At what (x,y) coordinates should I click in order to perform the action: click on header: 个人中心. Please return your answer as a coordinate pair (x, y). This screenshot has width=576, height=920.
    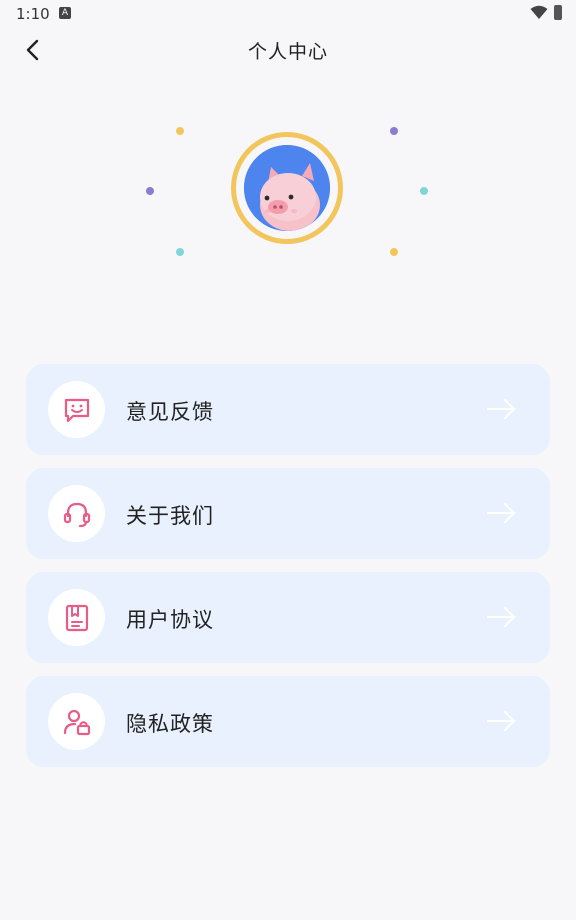
    Looking at the image, I should click on (288, 50).